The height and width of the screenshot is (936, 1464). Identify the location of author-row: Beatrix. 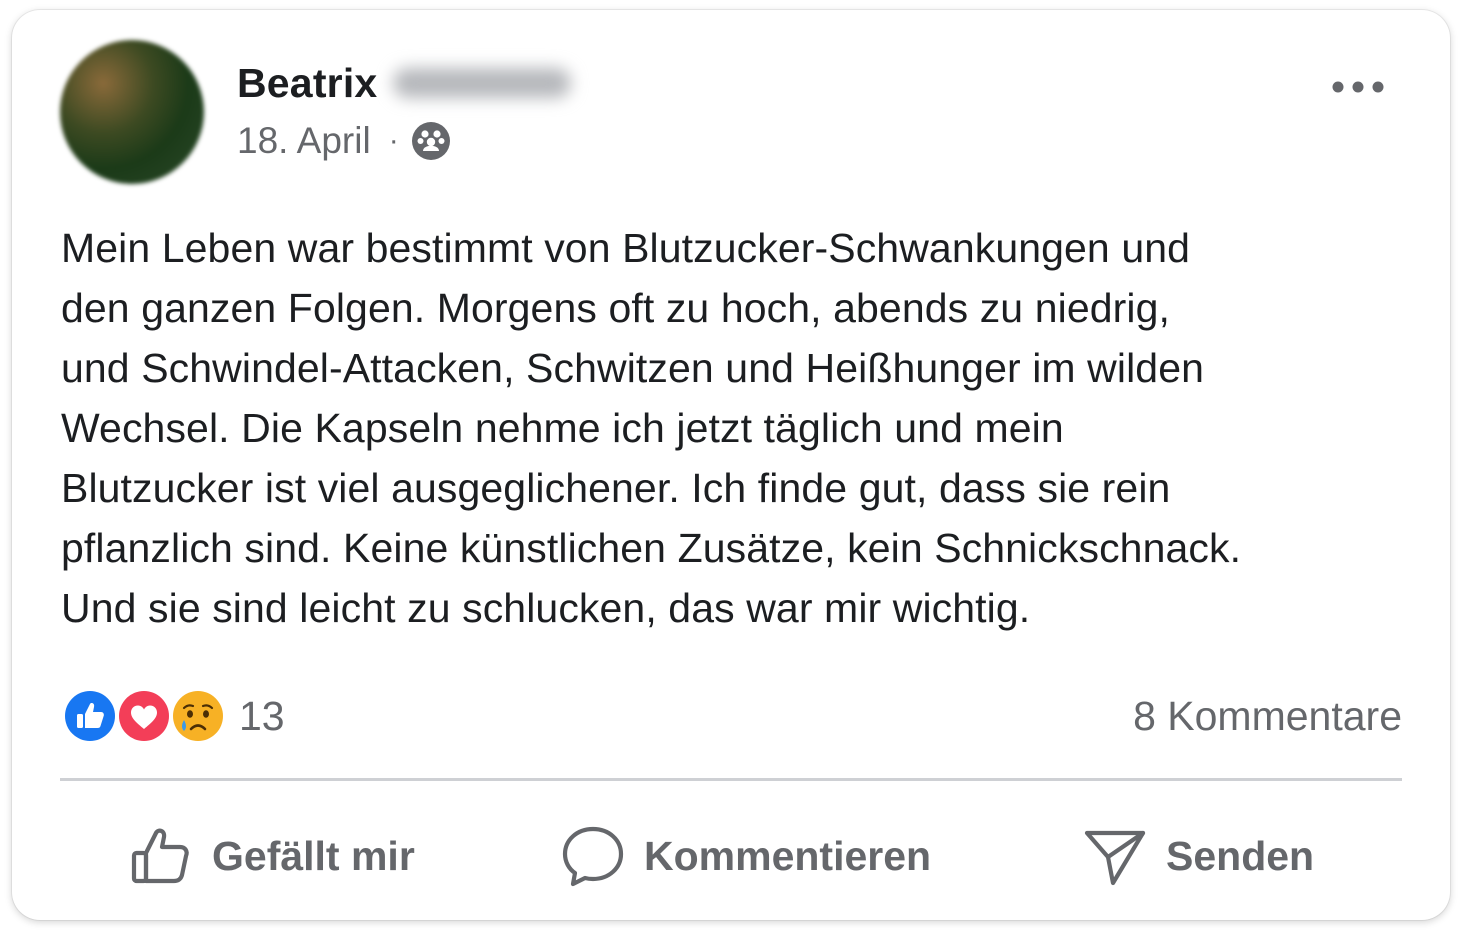
(404, 83).